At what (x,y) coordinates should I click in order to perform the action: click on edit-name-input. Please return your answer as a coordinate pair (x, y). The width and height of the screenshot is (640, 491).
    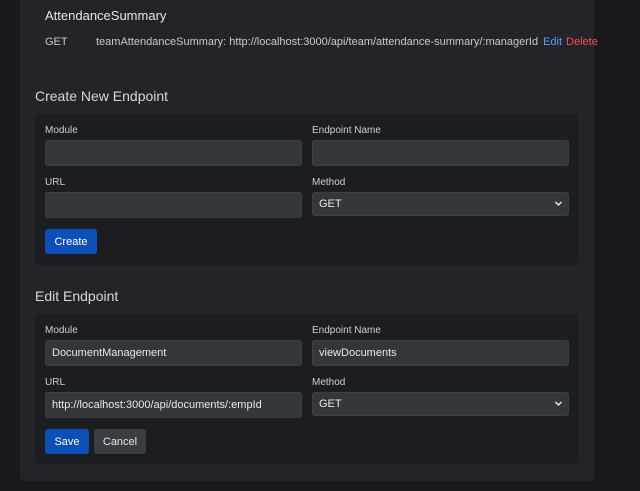
    Looking at the image, I should click on (440, 353).